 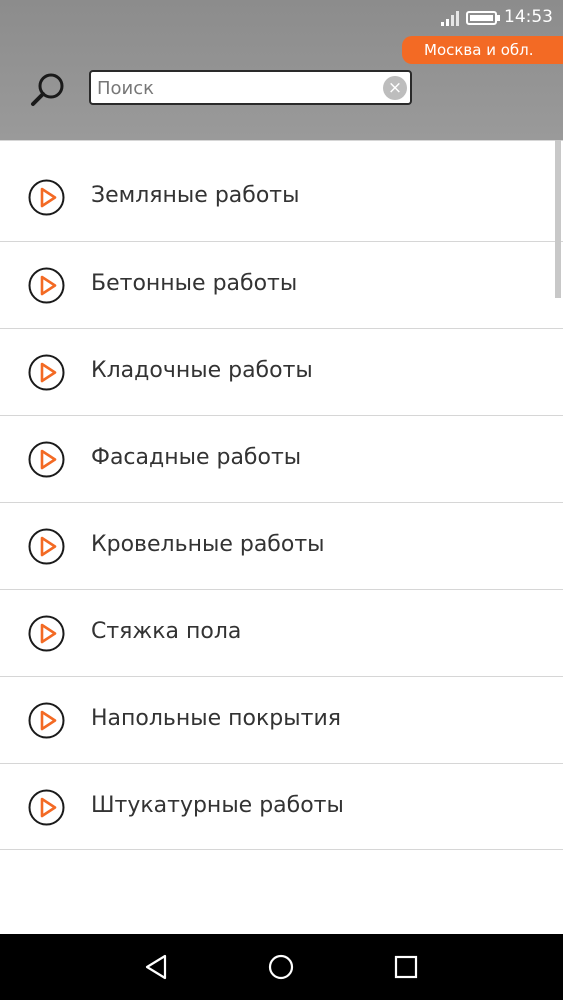 I want to click on category-label: Стяжка пола, so click(x=166, y=631).